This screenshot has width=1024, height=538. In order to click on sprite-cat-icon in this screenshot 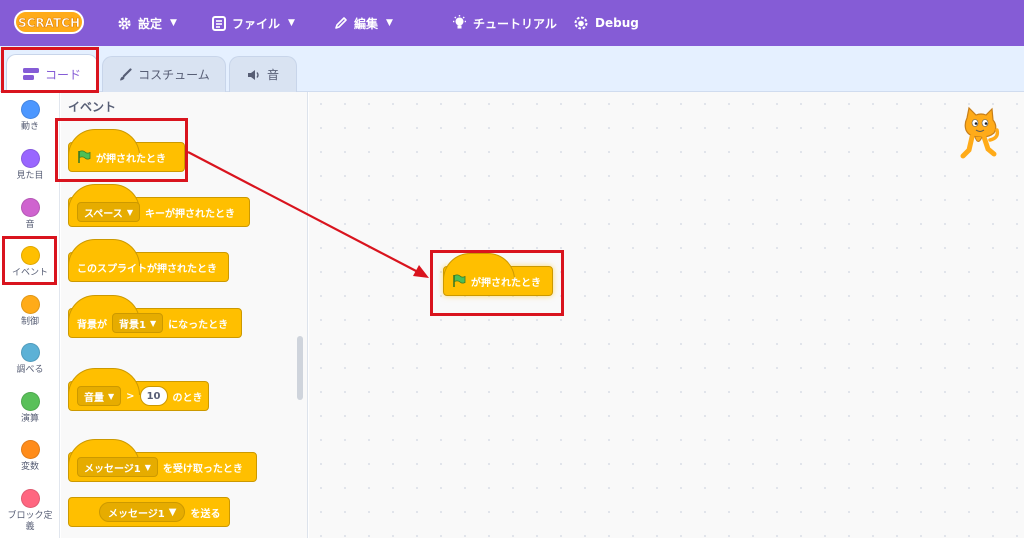, I will do `click(980, 132)`.